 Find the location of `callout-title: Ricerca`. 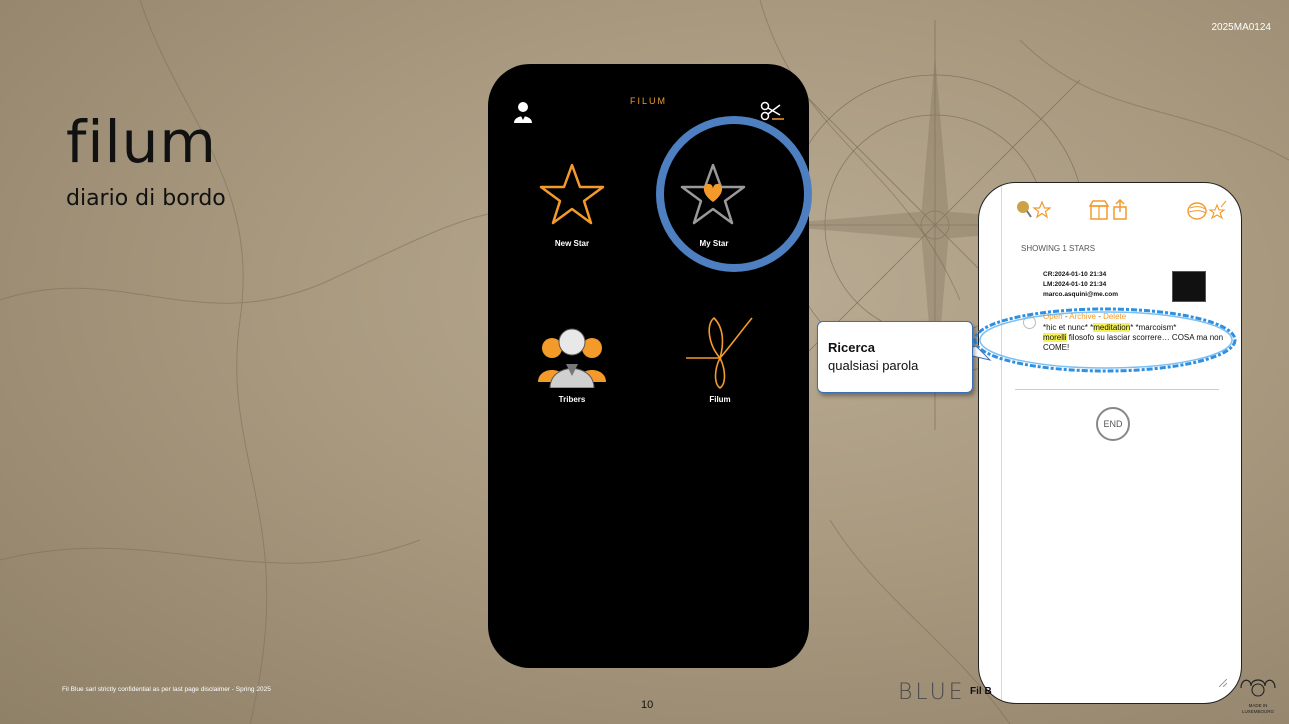

callout-title: Ricerca is located at coordinates (851, 347).